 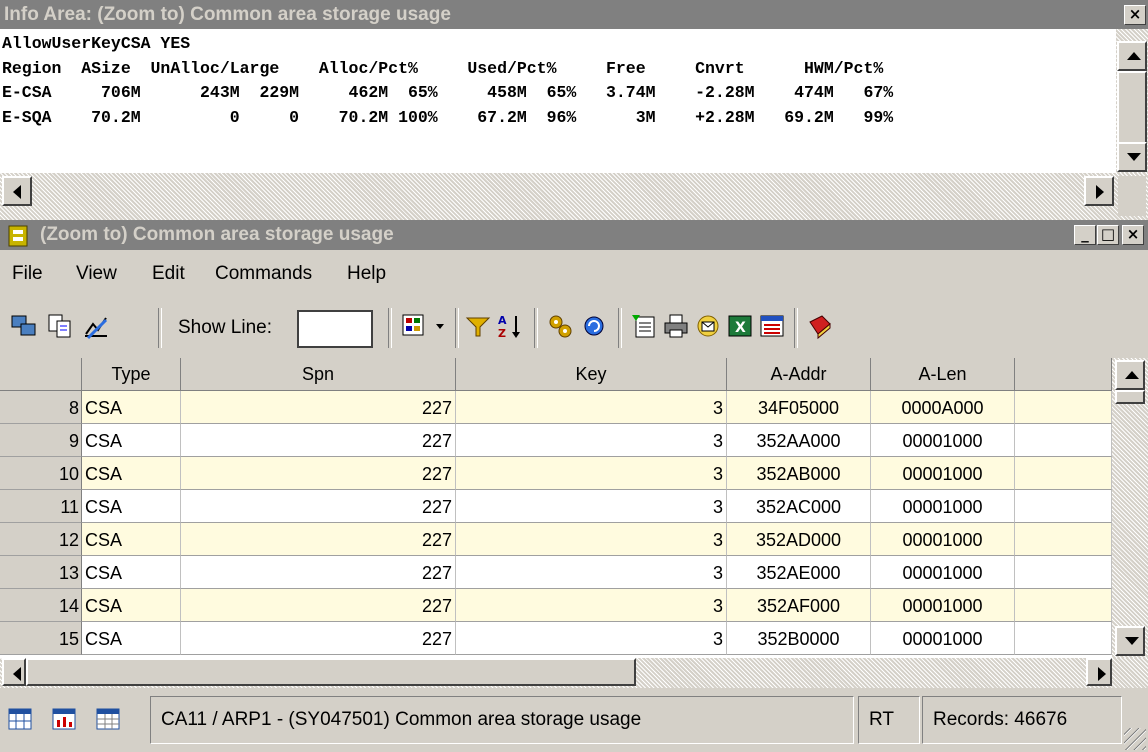 What do you see at coordinates (131, 374) in the screenshot?
I see `column-header-type: Type` at bounding box center [131, 374].